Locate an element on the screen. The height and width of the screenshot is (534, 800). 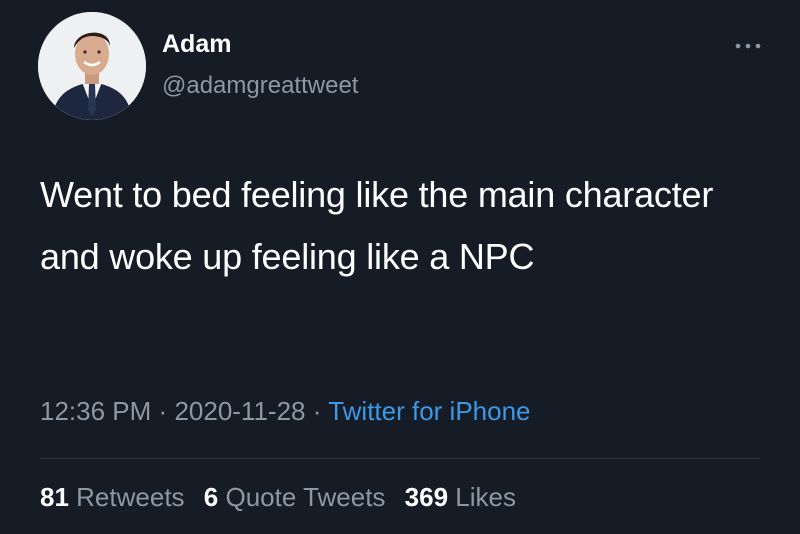
quote-tweets-stat: 6 Quote Tweets is located at coordinates (295, 497).